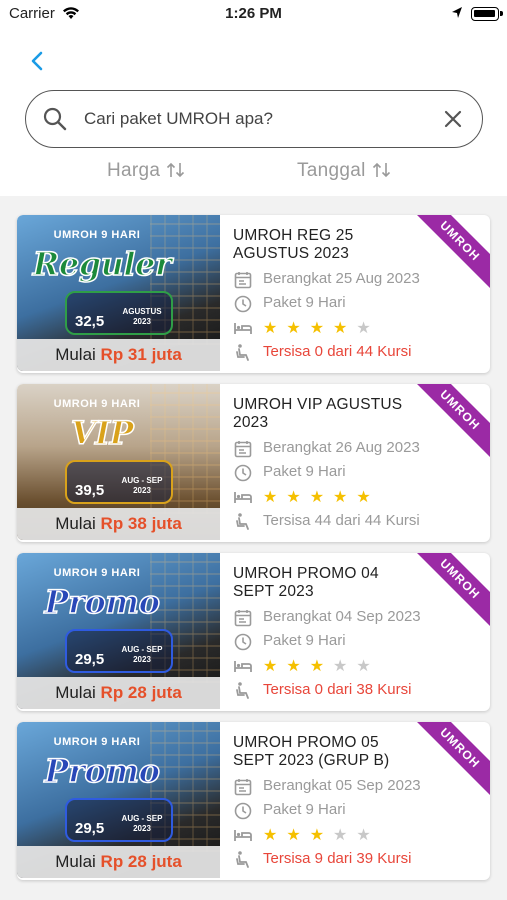  I want to click on sort-price-button: Harga, so click(146, 171).